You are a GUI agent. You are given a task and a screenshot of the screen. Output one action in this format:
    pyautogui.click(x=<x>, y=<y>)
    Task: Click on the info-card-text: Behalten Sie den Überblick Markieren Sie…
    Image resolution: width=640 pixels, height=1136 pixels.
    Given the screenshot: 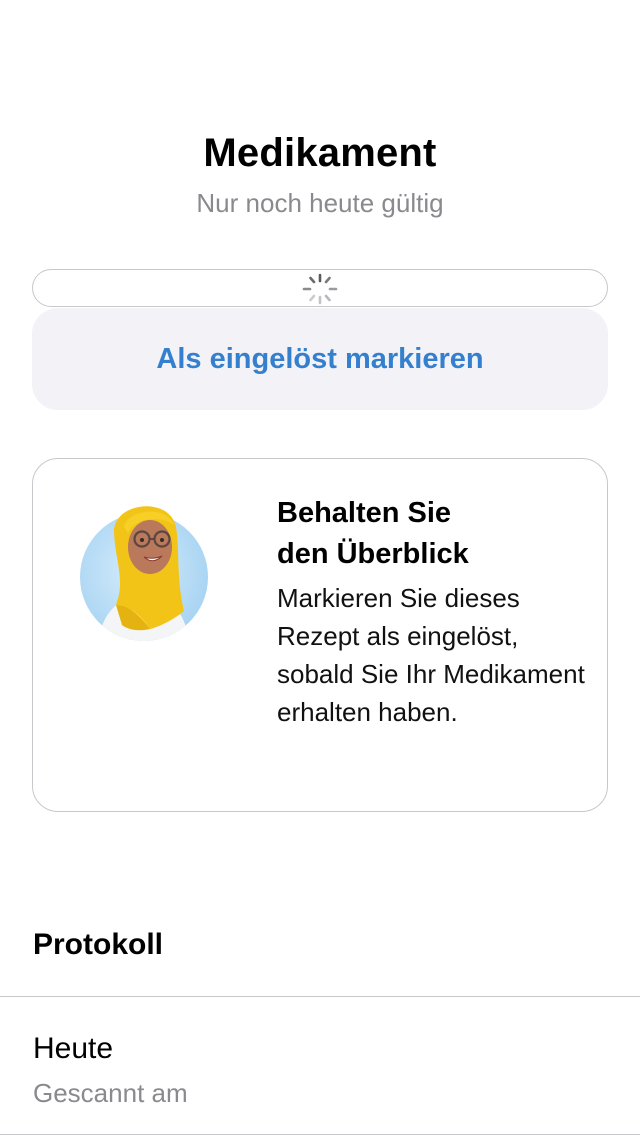 What is the action you would take?
    pyautogui.click(x=432, y=612)
    